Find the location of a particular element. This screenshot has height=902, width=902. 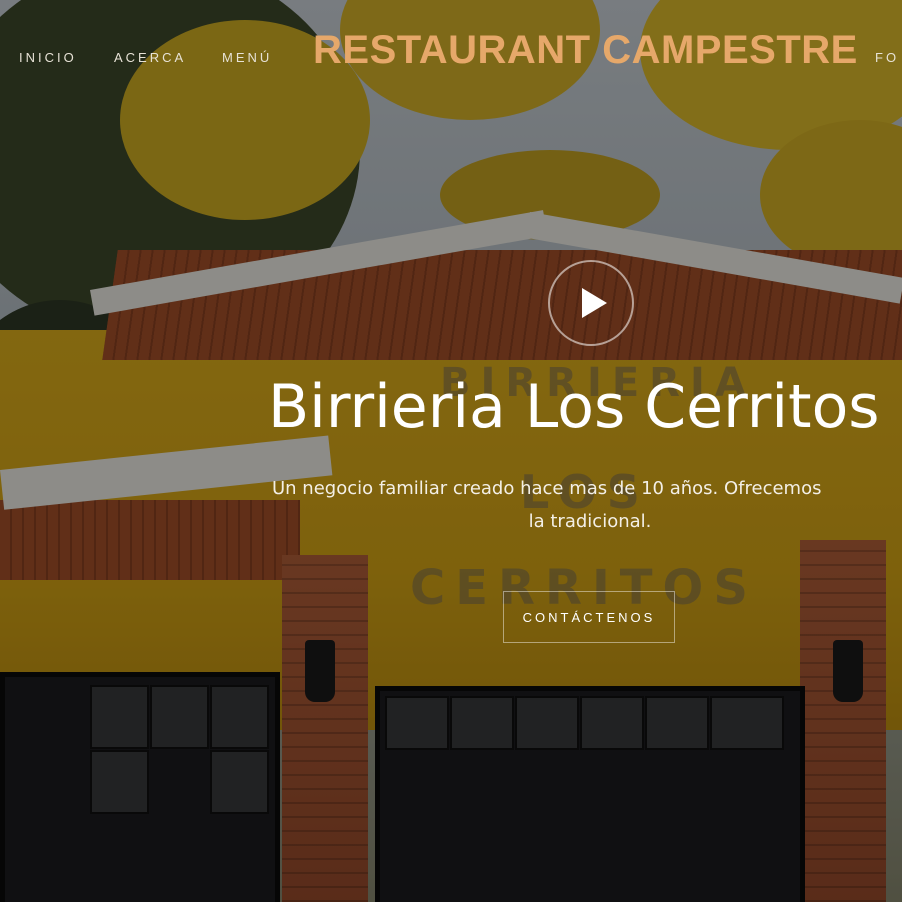

hero-title: Birrieria Los Cerritos is located at coordinates (574, 407).